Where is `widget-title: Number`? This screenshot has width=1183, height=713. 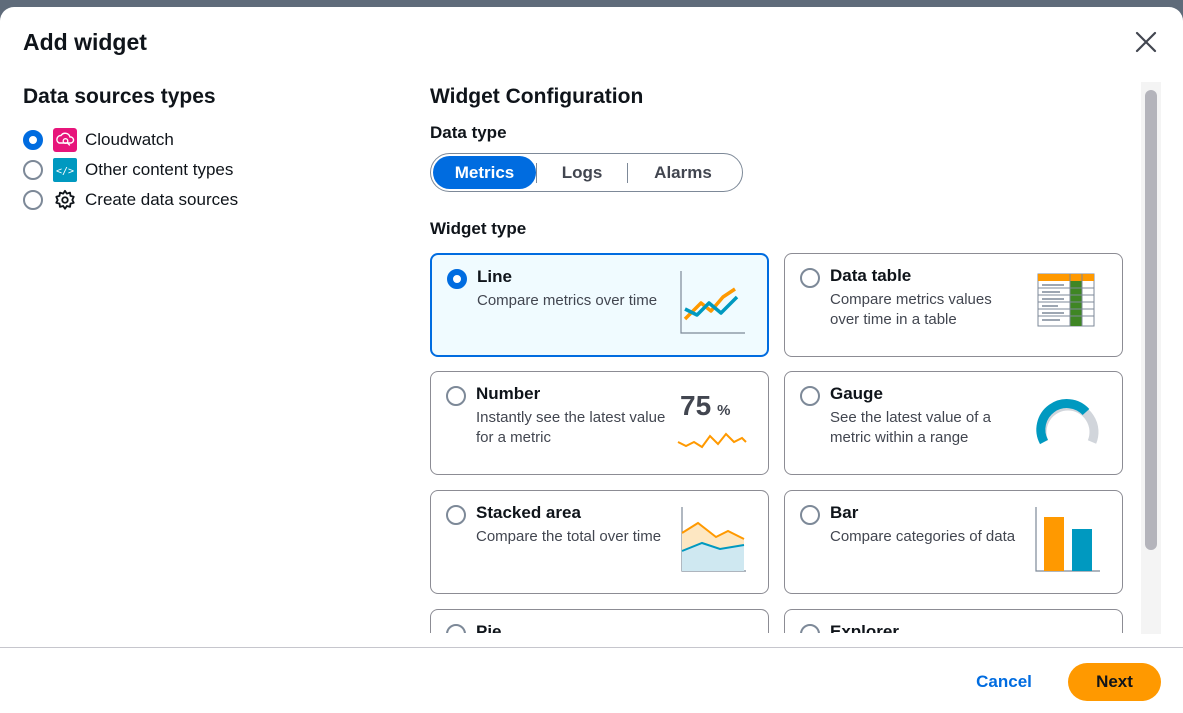
widget-title: Number is located at coordinates (508, 393).